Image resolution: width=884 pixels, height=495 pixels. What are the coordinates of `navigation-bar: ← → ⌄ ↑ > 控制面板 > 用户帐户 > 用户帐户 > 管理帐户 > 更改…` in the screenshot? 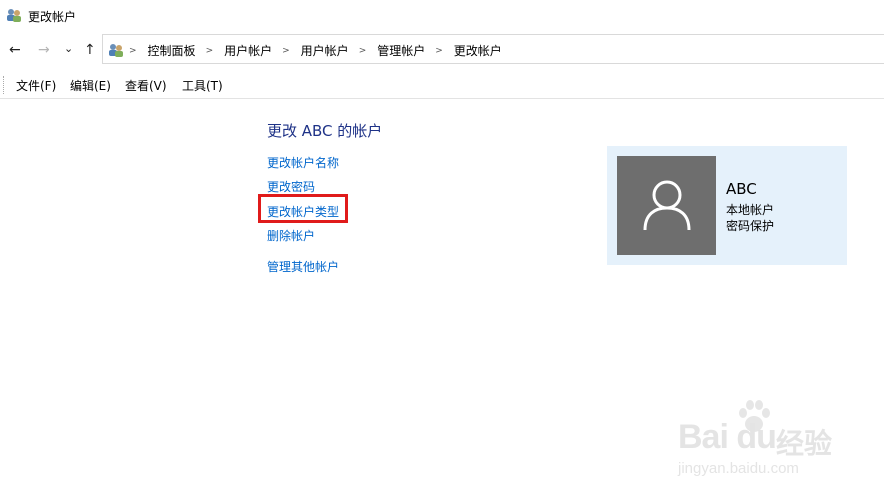 It's located at (442, 50).